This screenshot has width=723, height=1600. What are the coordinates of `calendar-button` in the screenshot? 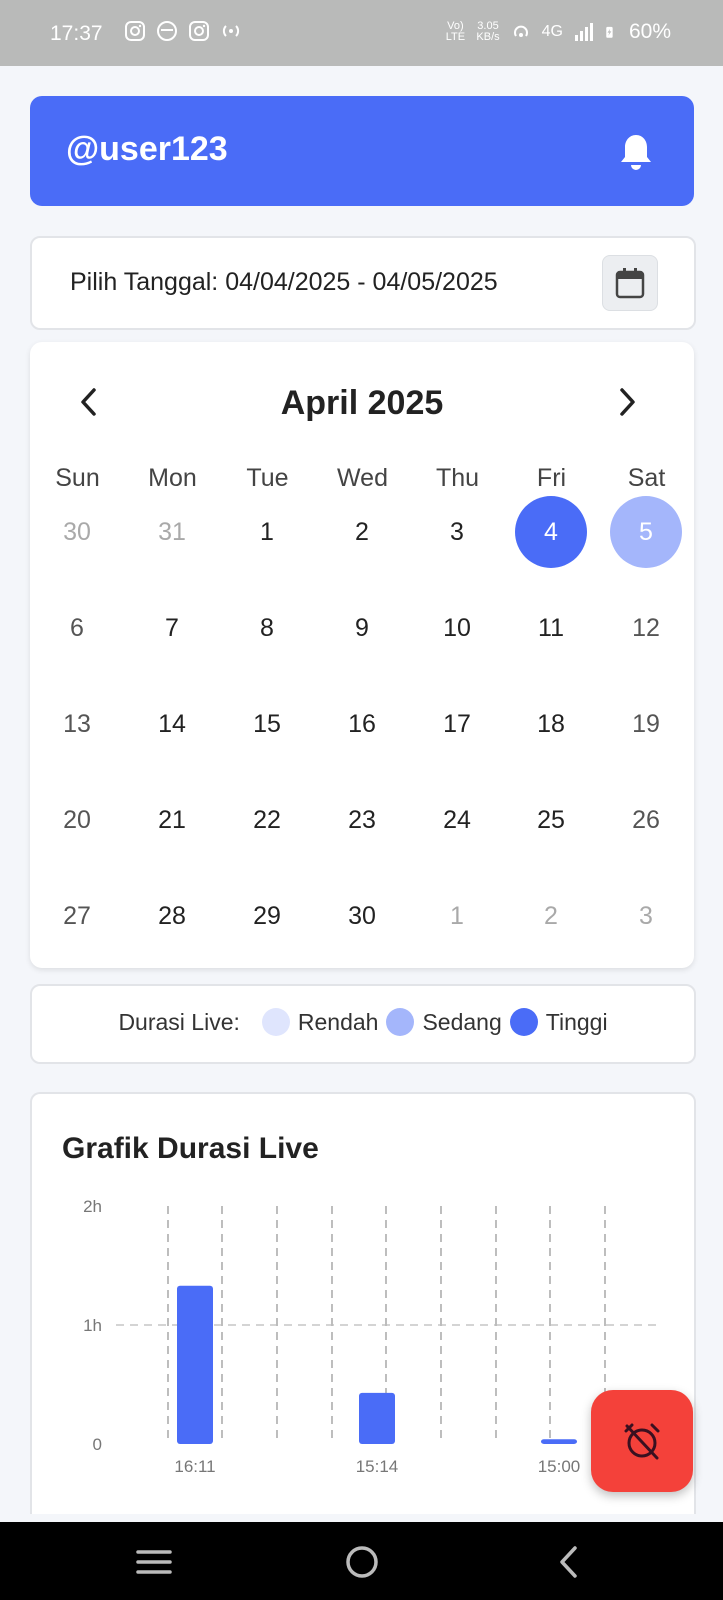 It's located at (630, 283).